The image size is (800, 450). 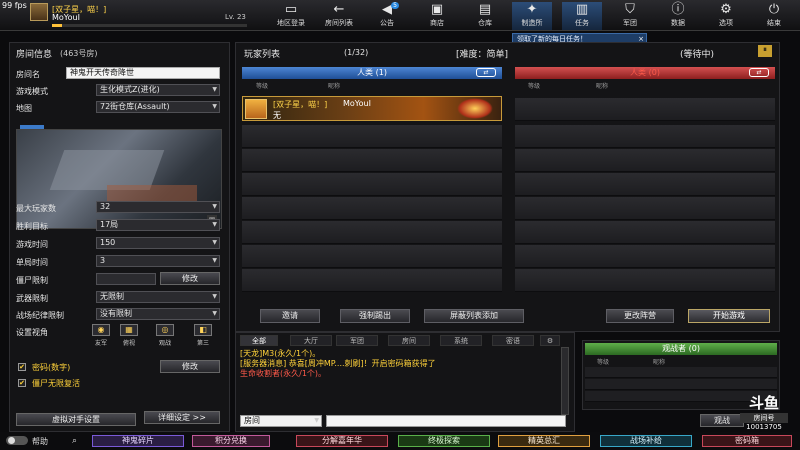 I want to click on password-modify-button: 修改, so click(x=190, y=366).